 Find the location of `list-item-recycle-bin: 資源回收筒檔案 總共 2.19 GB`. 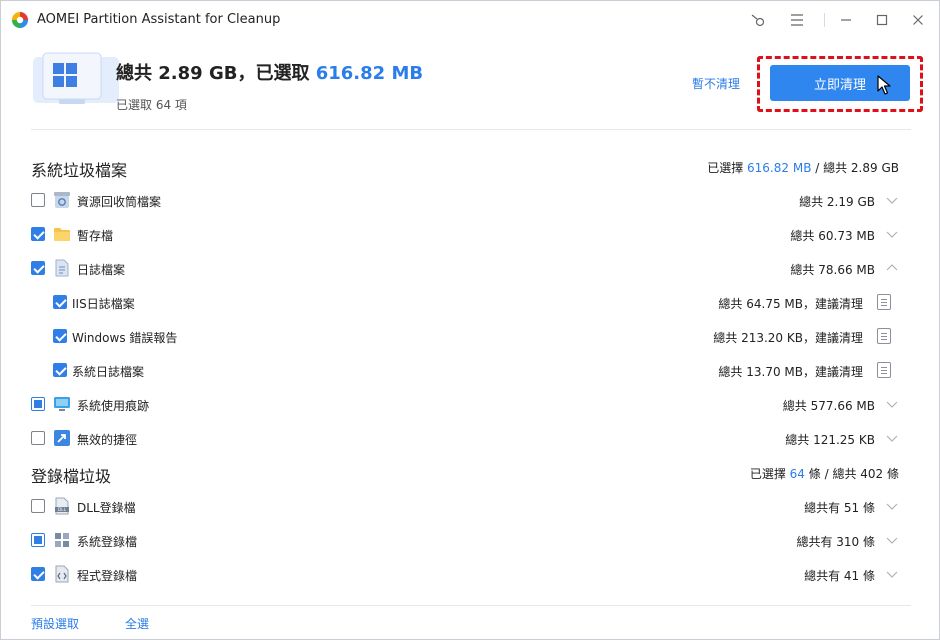

list-item-recycle-bin: 資源回收筒檔案 總共 2.19 GB is located at coordinates (470, 200).